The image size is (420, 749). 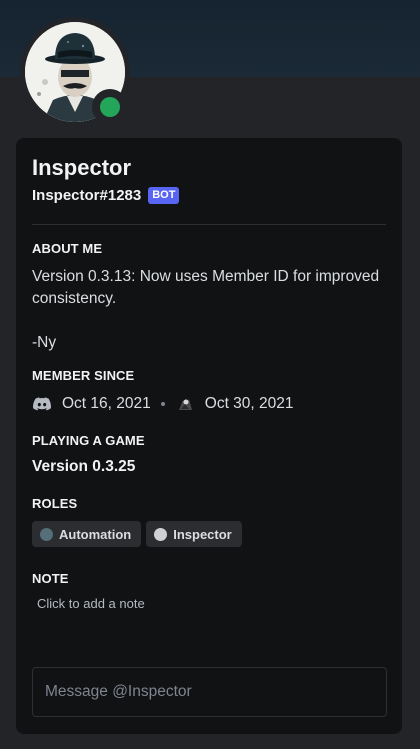 I want to click on discord-join-date: Oct 16, 2021, so click(x=106, y=403).